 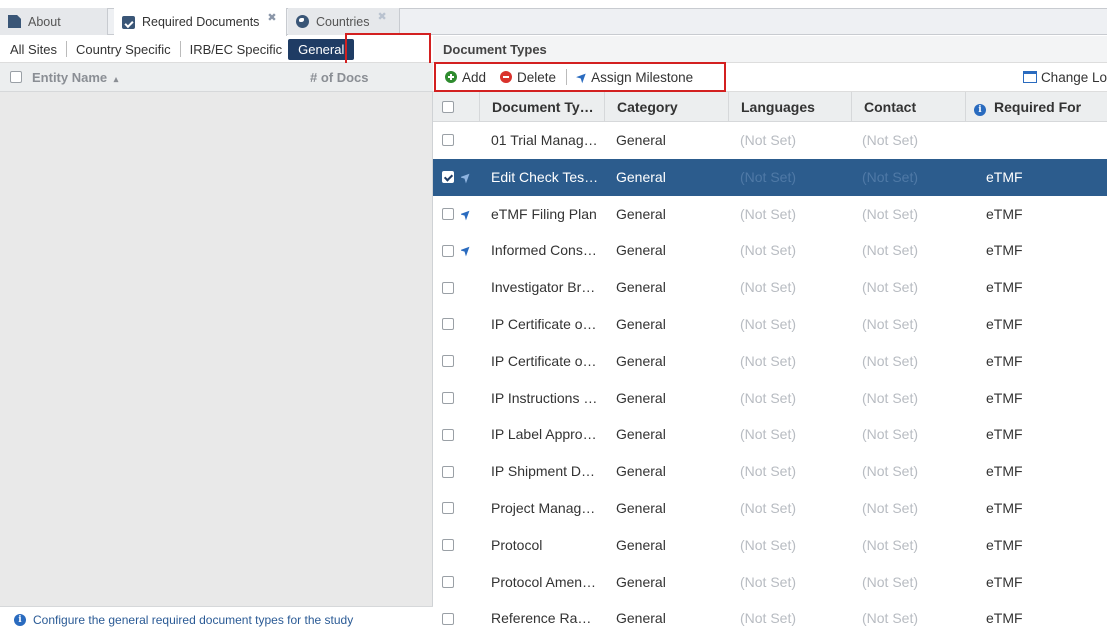 What do you see at coordinates (448, 107) in the screenshot?
I see `select-all-checkbox` at bounding box center [448, 107].